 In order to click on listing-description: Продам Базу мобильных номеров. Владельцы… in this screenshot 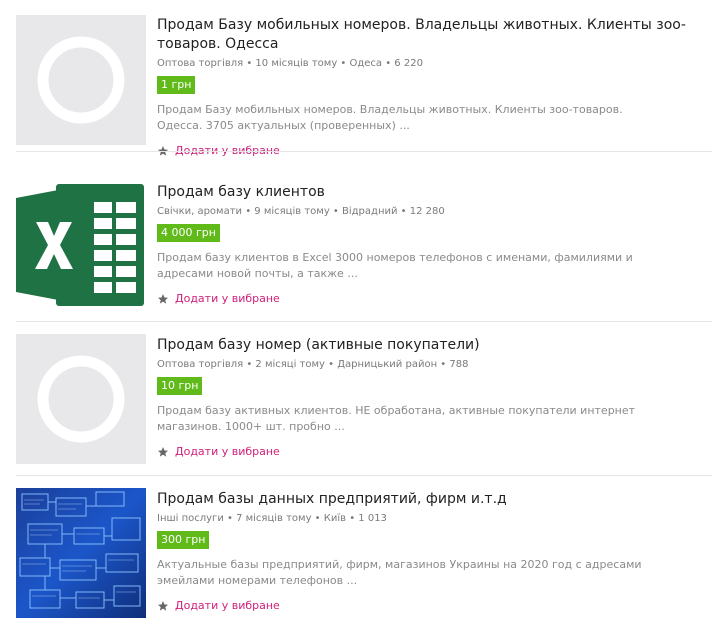, I will do `click(390, 117)`.